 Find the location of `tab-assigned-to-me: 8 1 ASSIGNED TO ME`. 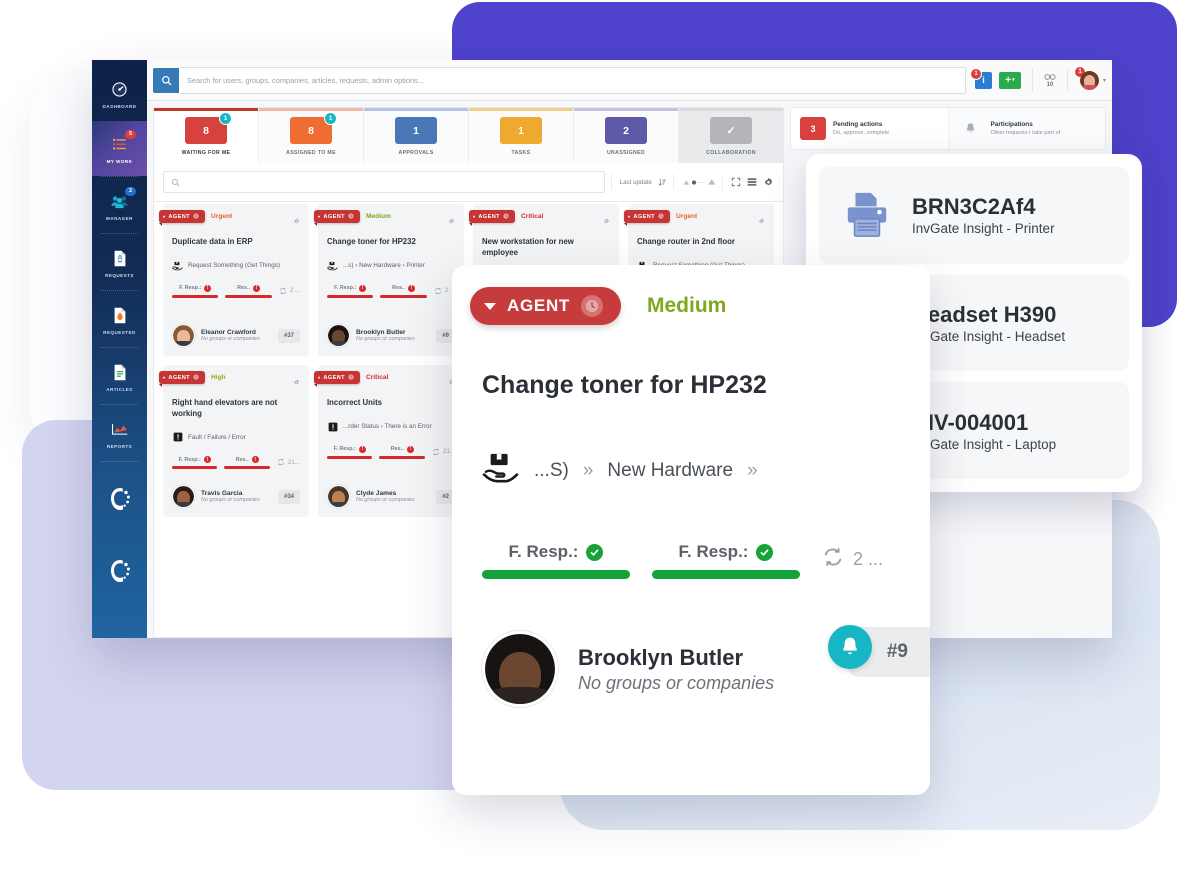

tab-assigned-to-me: 8 1 ASSIGNED TO ME is located at coordinates (311, 135).